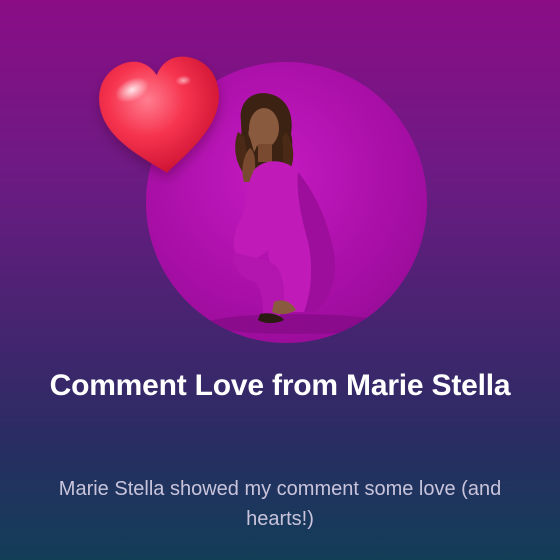 The image size is (560, 560). What do you see at coordinates (280, 385) in the screenshot?
I see `card-title: Comment Love from Marie Stella` at bounding box center [280, 385].